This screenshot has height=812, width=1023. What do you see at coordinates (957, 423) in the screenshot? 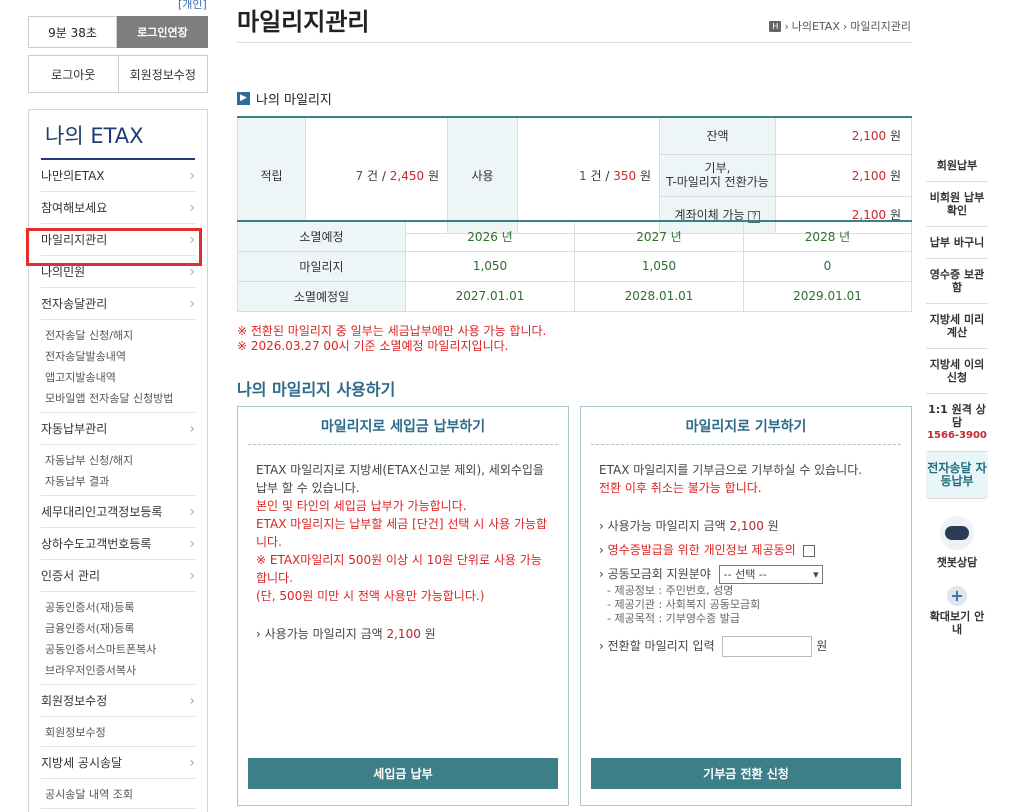
I see `quick-remote-consult: 1:1 원격 상담 1566-3900` at bounding box center [957, 423].